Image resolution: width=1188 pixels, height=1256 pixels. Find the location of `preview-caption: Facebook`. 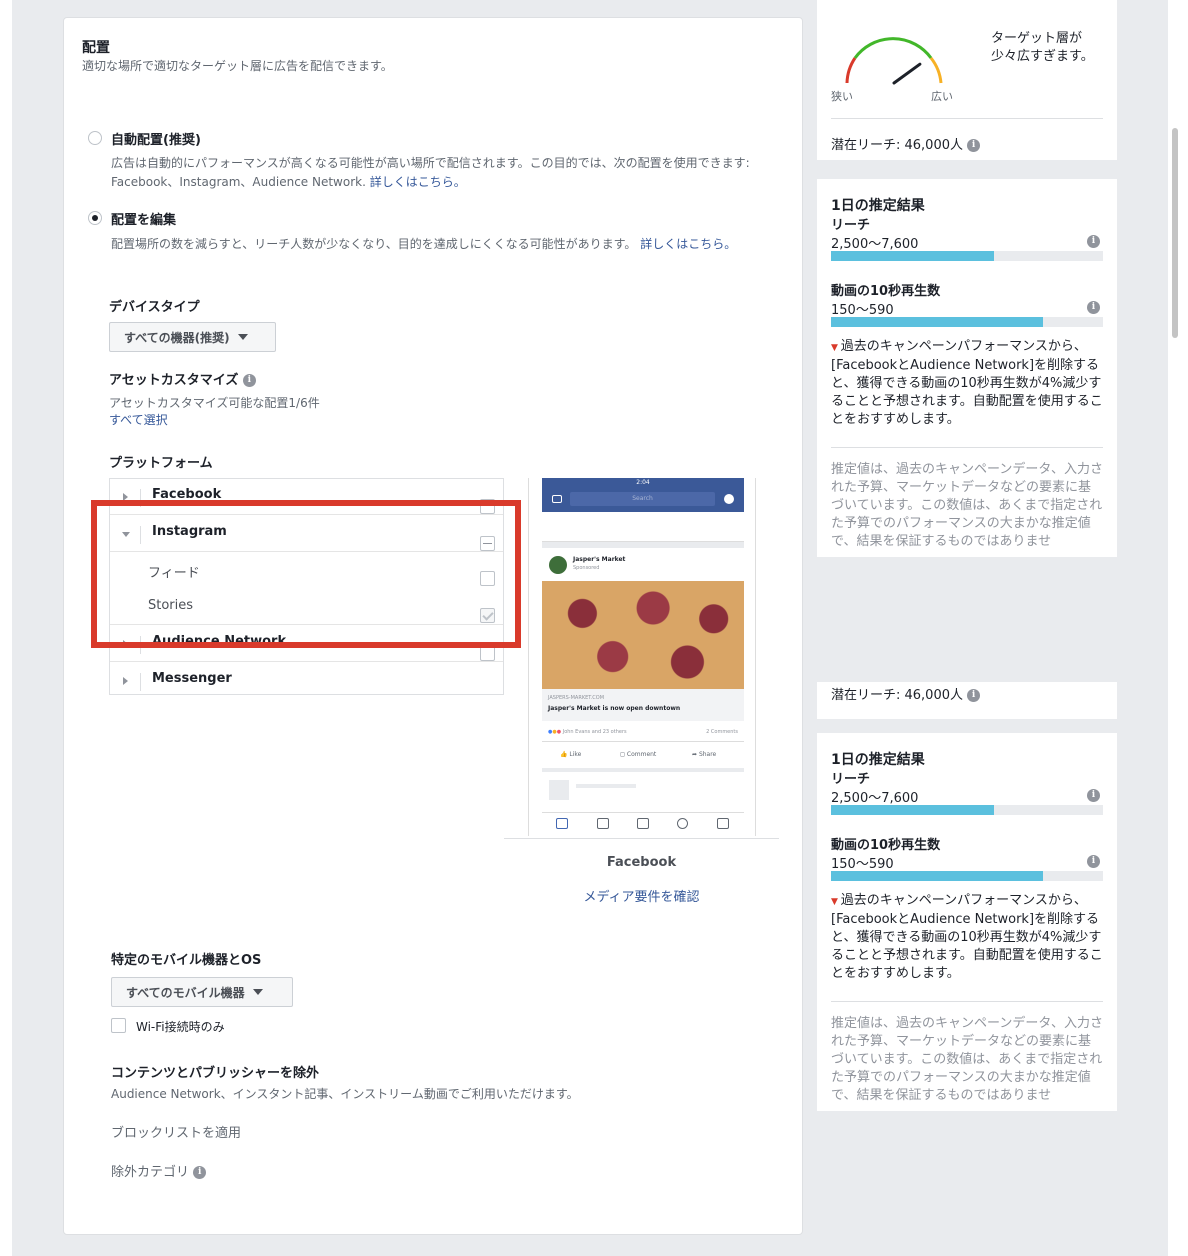

preview-caption: Facebook is located at coordinates (641, 862).